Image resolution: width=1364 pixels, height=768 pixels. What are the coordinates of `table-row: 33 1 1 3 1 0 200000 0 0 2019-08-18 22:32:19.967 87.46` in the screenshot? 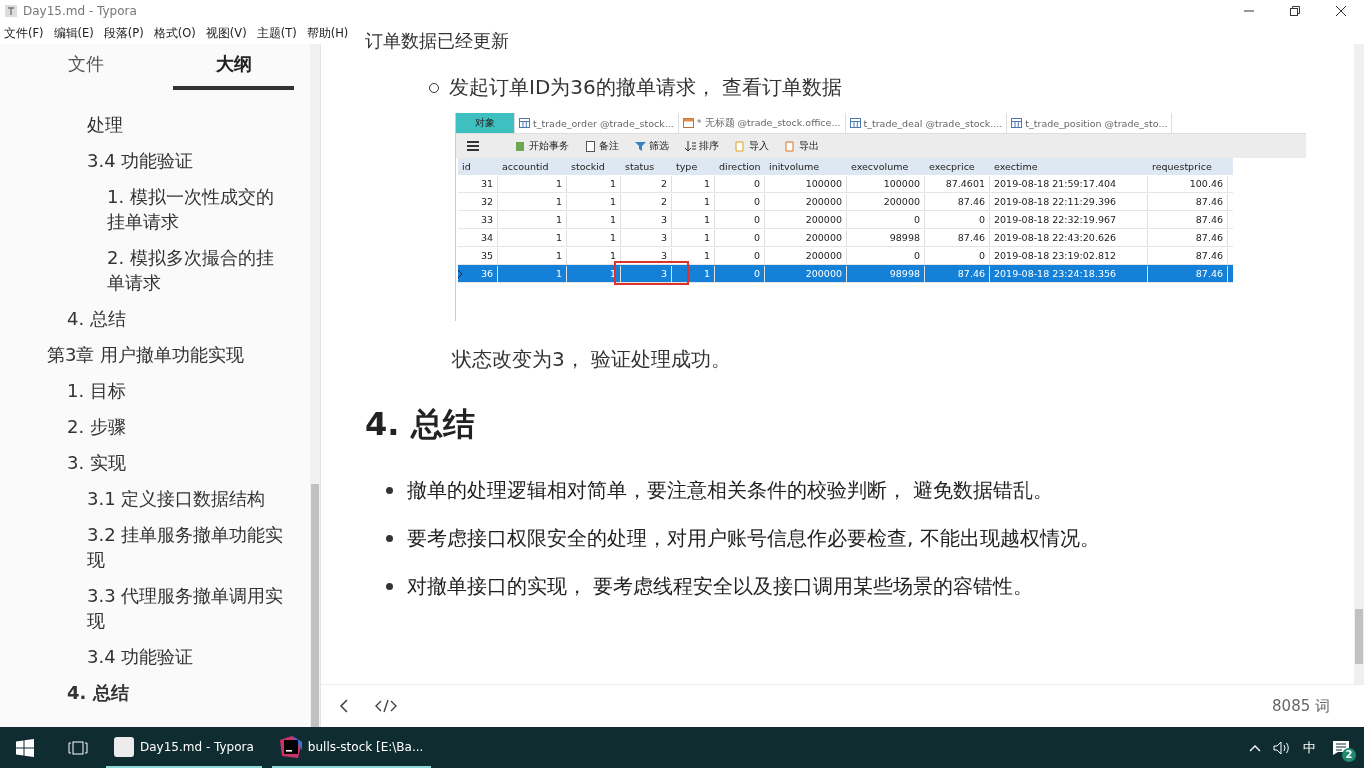 It's located at (845, 220).